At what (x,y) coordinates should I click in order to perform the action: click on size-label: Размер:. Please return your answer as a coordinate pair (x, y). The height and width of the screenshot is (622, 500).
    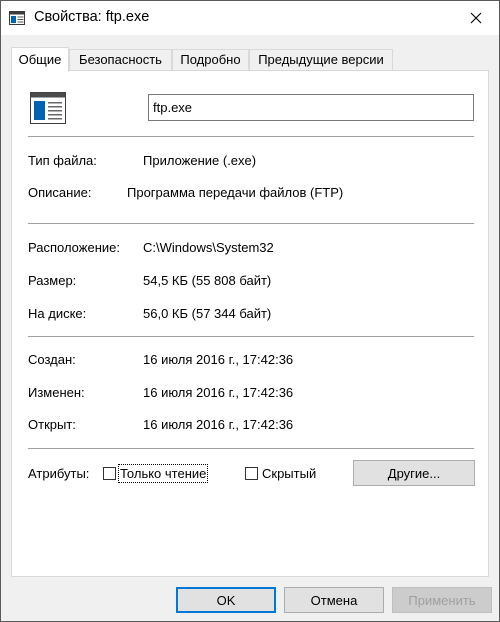
    Looking at the image, I should click on (52, 280).